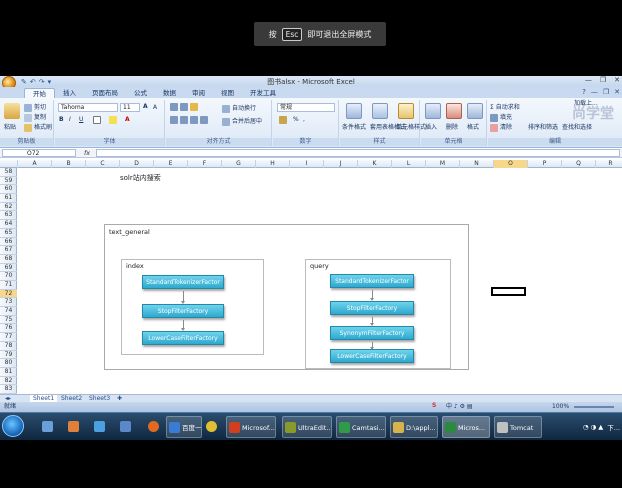 This screenshot has width=622, height=488. I want to click on copy-button: 复制, so click(35, 117).